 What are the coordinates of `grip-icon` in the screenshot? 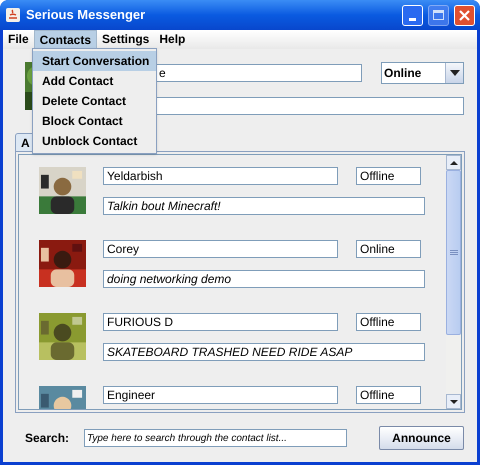 It's located at (454, 252).